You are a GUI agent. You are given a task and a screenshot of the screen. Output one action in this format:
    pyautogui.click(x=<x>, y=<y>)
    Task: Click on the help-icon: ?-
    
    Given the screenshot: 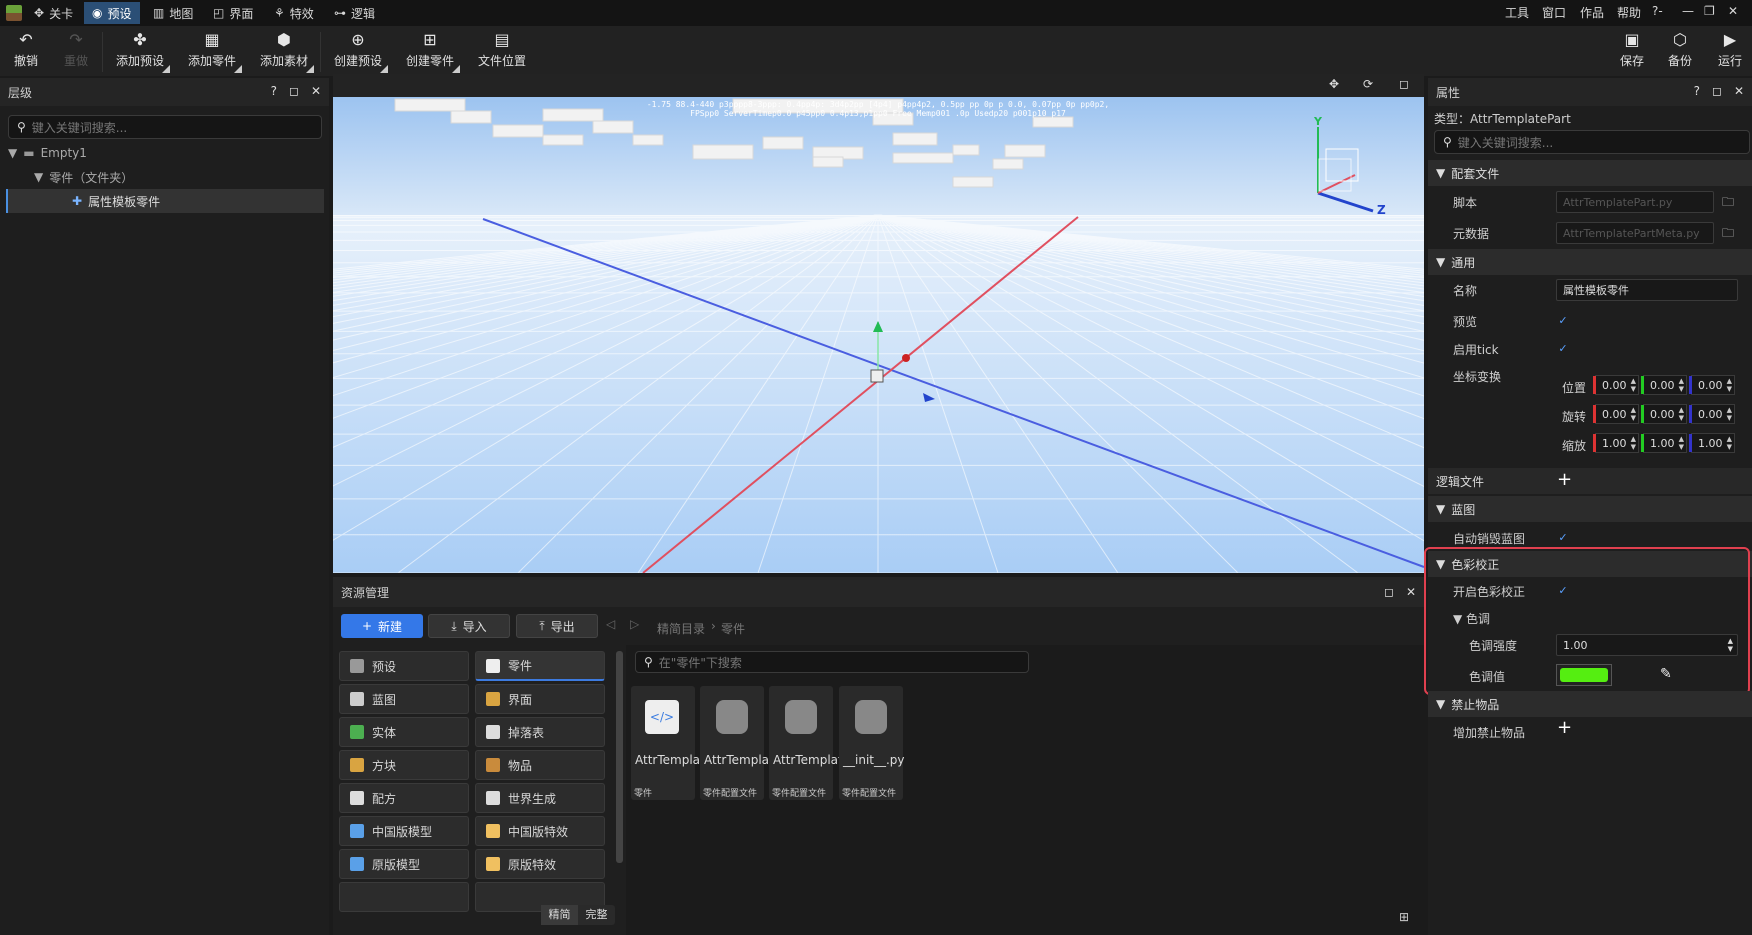 What is the action you would take?
    pyautogui.click(x=1657, y=11)
    